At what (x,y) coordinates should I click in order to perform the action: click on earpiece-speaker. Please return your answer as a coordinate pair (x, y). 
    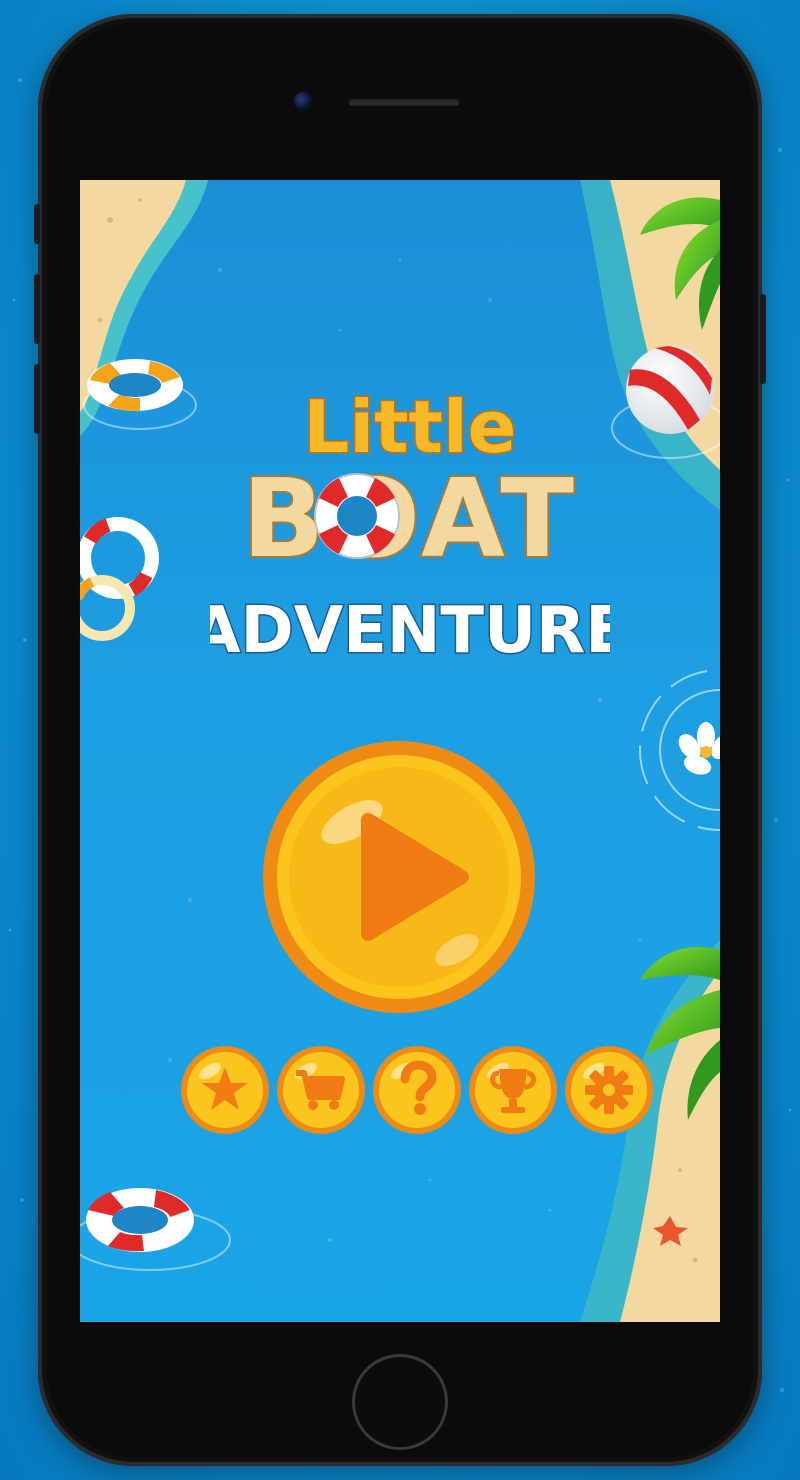
    Looking at the image, I should click on (404, 102).